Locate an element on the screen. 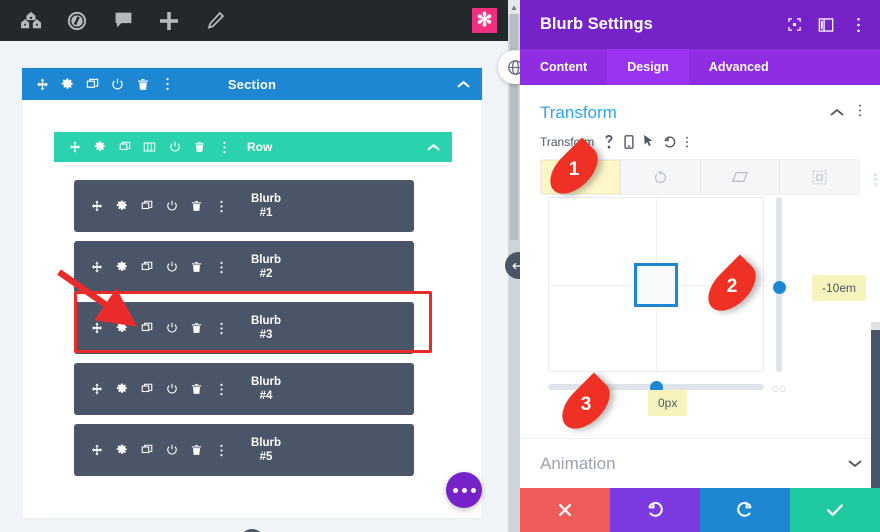 Image resolution: width=880 pixels, height=532 pixels. redo-button is located at coordinates (745, 510).